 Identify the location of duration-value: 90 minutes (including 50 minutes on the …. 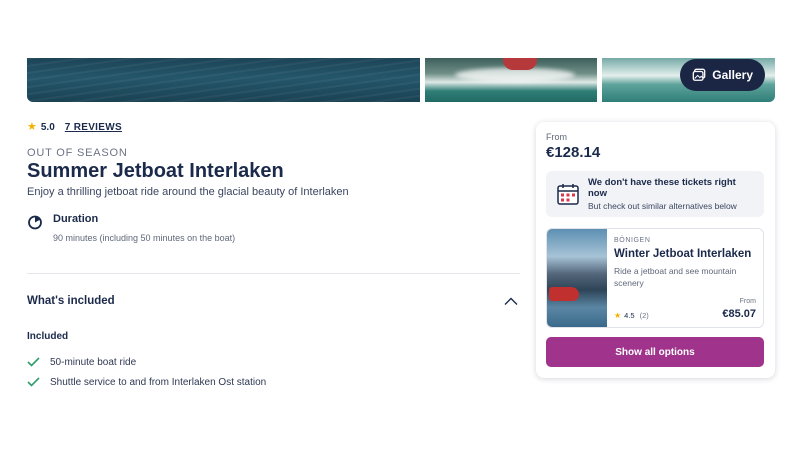
(144, 238).